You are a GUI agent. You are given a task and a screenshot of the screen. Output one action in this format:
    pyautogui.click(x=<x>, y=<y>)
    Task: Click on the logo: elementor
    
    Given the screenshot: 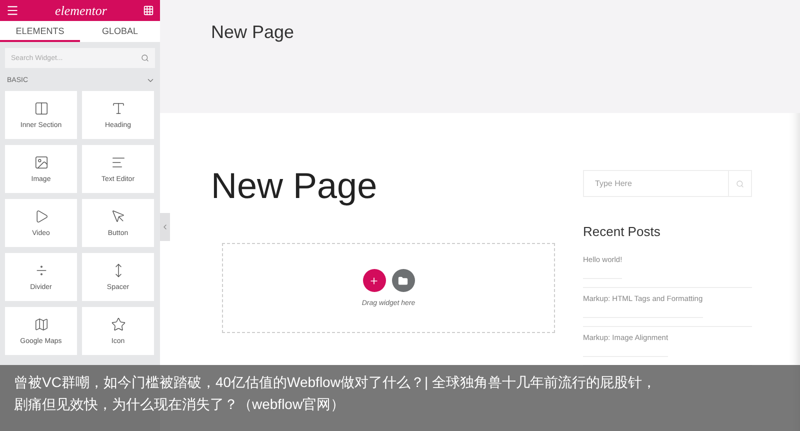 What is the action you would take?
    pyautogui.click(x=81, y=10)
    